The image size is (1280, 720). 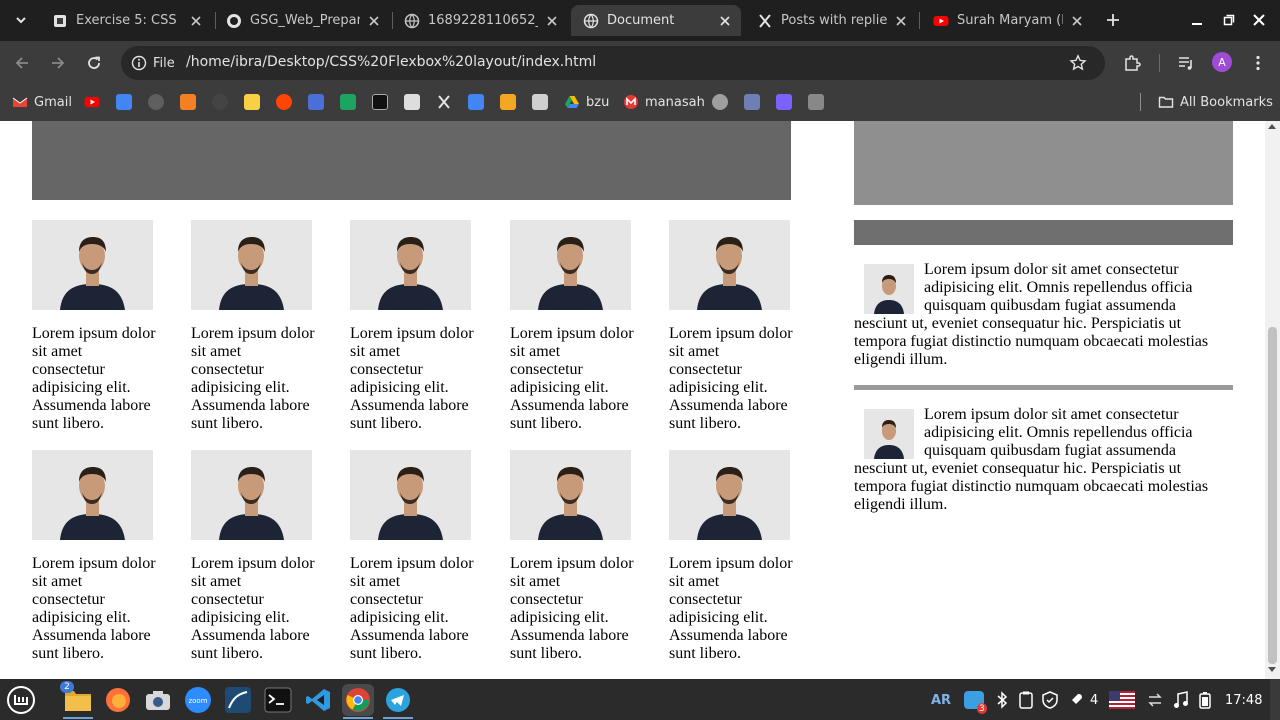 I want to click on tab-search-button, so click(x=21, y=20).